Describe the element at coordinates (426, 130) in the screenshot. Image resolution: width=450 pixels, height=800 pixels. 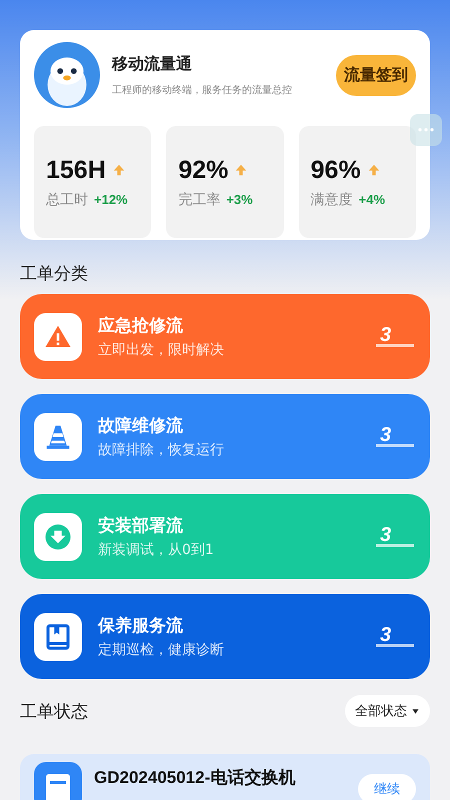
I see `more-button` at that location.